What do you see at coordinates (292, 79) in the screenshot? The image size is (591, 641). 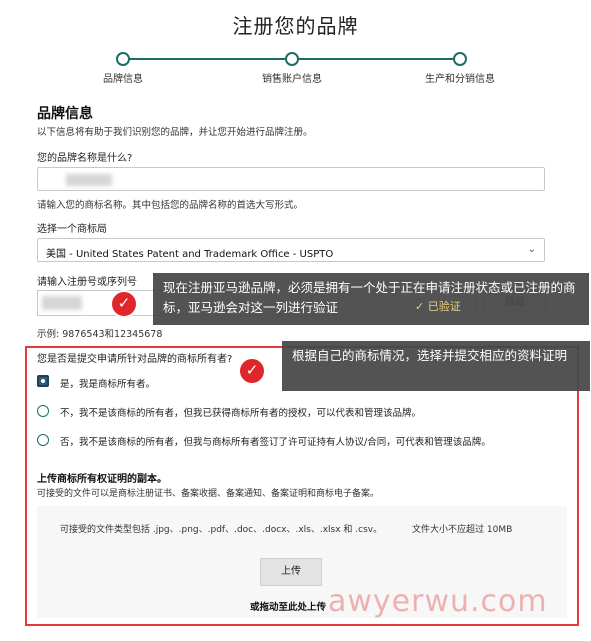 I see `step-2-label: 销售账户信息` at bounding box center [292, 79].